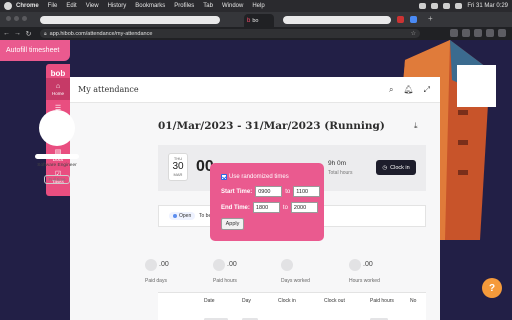  I want to click on bob-logo: bob, so click(58, 73).